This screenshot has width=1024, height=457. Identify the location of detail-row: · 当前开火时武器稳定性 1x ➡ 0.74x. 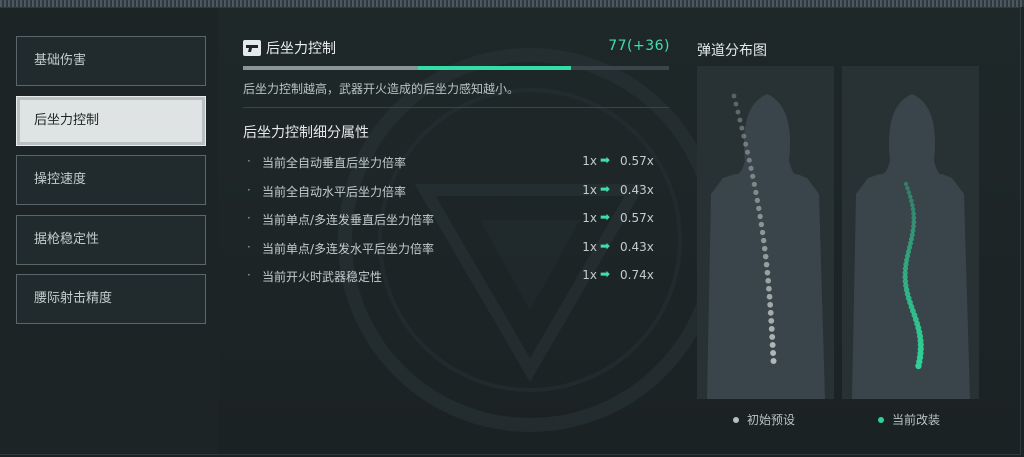
(456, 277).